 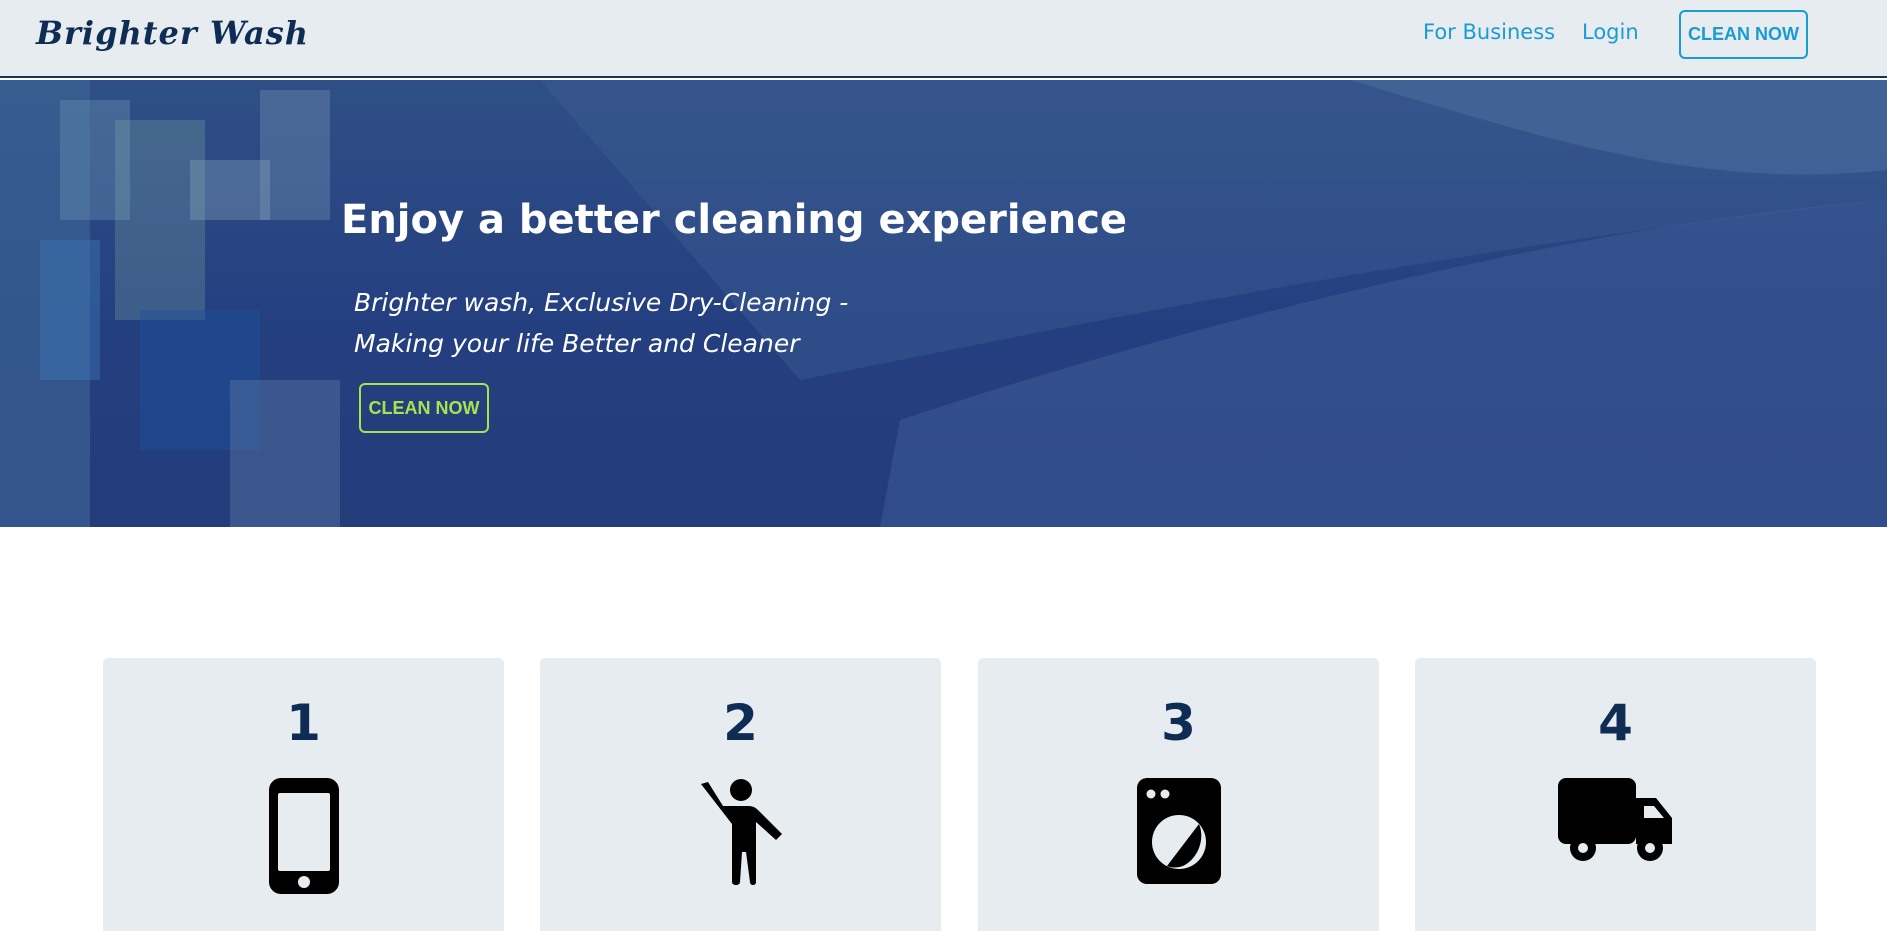 I want to click on step-card-1: 1, so click(x=303, y=794).